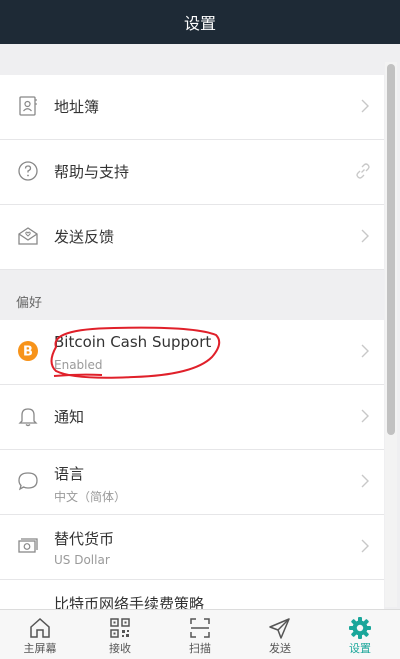  What do you see at coordinates (92, 172) in the screenshot?
I see `settings-item-label: 帮助与支持` at bounding box center [92, 172].